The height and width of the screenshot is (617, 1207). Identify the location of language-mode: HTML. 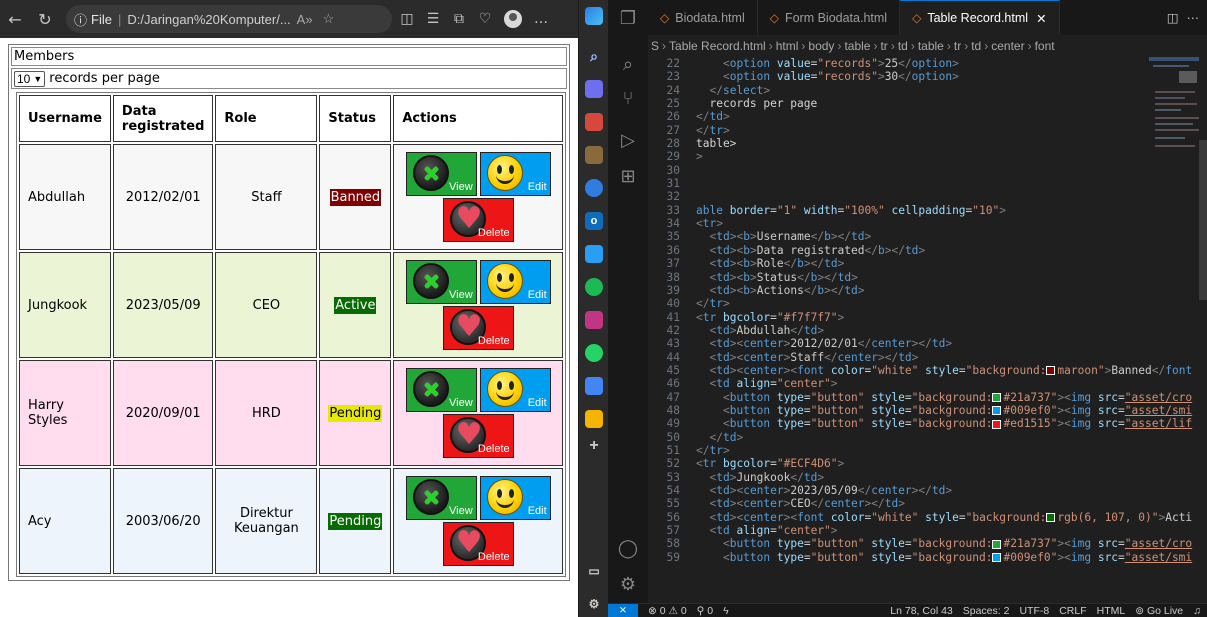
(1111, 611).